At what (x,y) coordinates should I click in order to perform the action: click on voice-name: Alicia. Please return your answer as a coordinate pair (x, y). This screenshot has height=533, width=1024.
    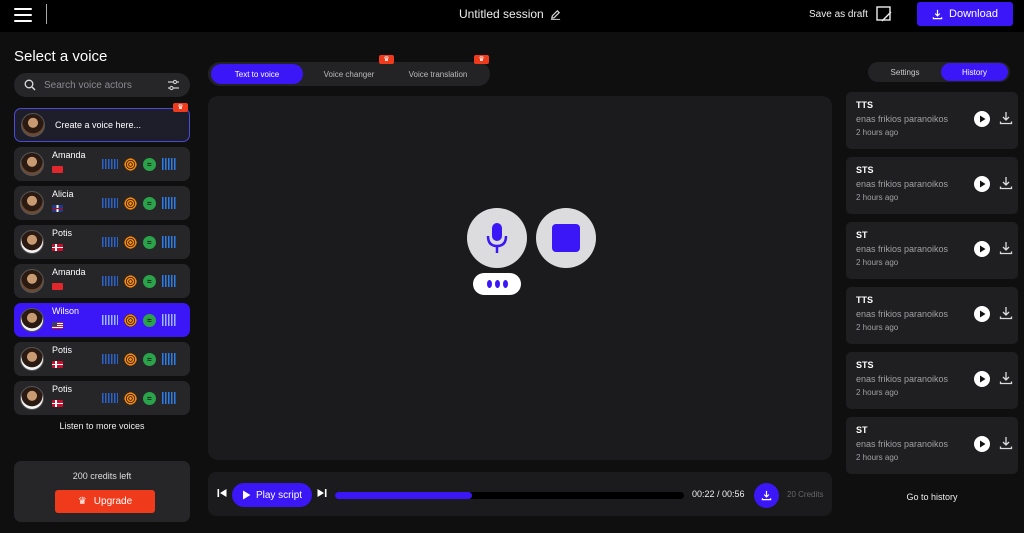
    Looking at the image, I should click on (63, 194).